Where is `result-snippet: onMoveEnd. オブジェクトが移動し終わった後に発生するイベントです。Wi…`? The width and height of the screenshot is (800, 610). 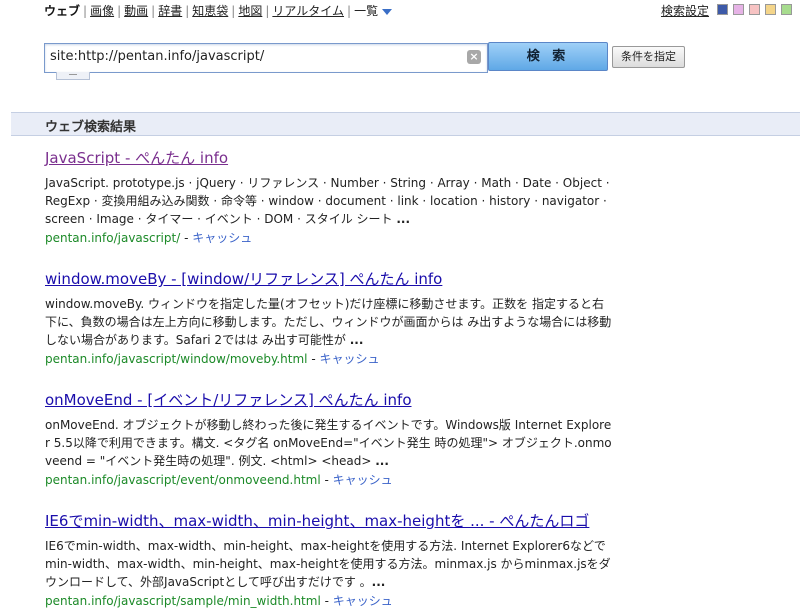
result-snippet: onMoveEnd. オブジェクトが移動し終わった後に発生するイベントです。Wi… is located at coordinates (328, 443).